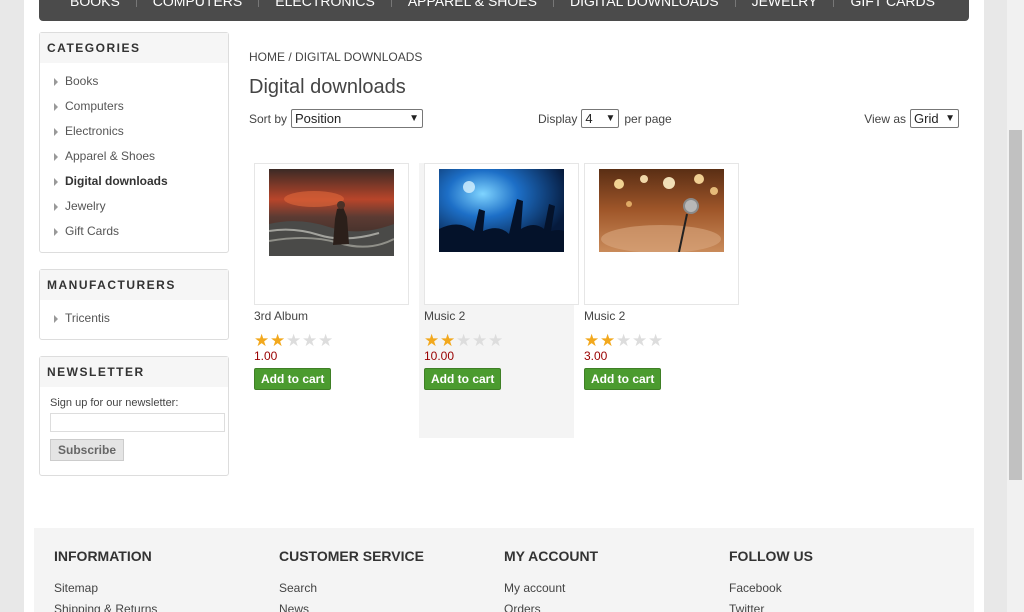  I want to click on category-label: Gift Cards, so click(92, 231).